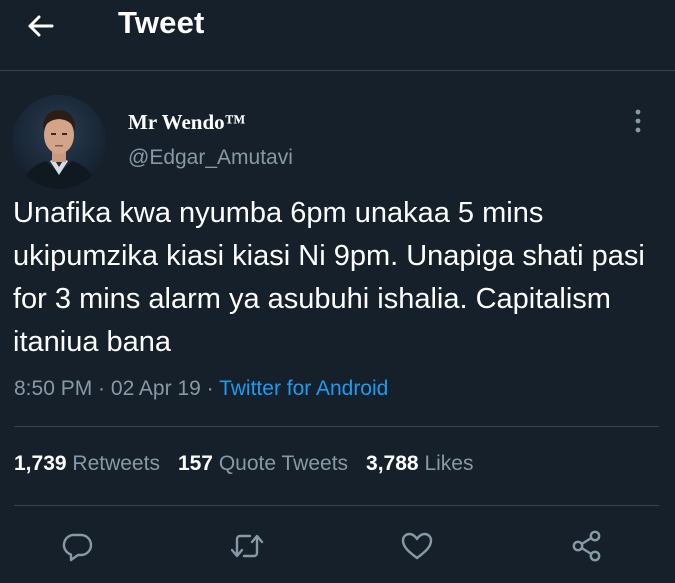 The image size is (675, 583). Describe the element at coordinates (210, 158) in the screenshot. I see `author-handle: @Edgar_Amutavi` at that location.